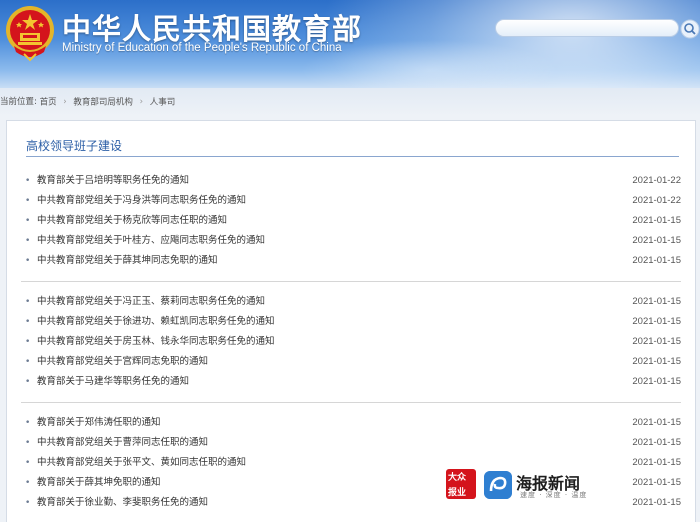 The height and width of the screenshot is (522, 700). I want to click on news-item: • 中共教育部党组关于宫辉同志免职的通知 2021-01-15, so click(351, 362).